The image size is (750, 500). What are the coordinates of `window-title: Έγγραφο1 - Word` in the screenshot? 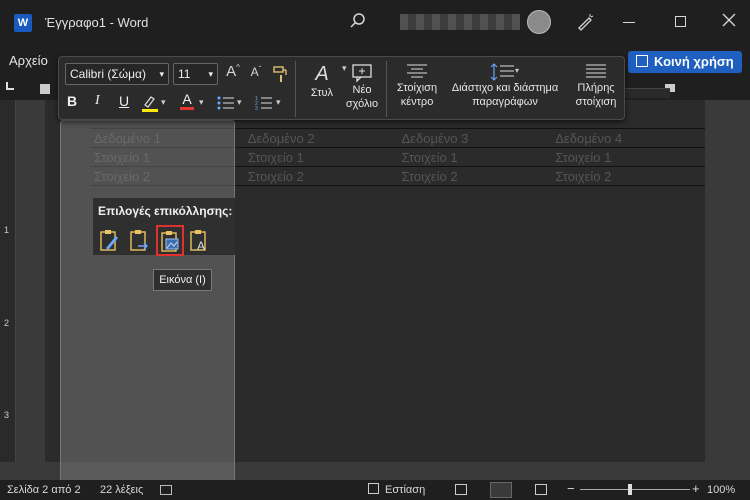 It's located at (97, 22).